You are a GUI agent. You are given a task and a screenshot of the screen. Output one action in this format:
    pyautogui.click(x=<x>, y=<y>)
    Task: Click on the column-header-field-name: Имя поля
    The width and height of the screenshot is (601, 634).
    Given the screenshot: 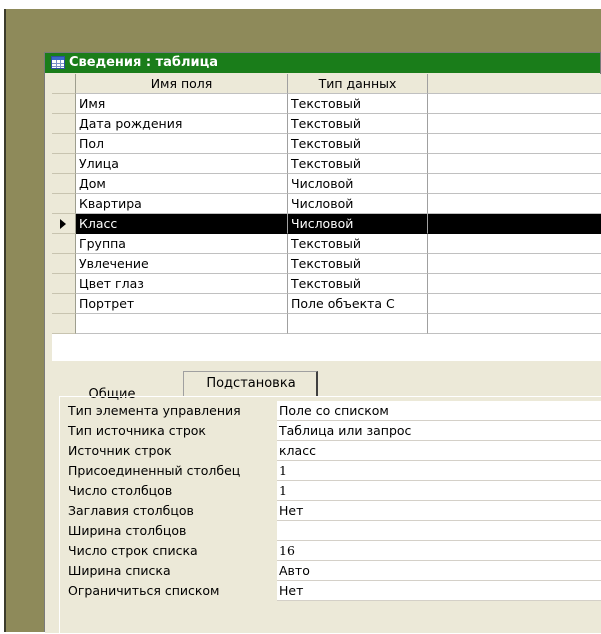 What is the action you would take?
    pyautogui.click(x=182, y=84)
    